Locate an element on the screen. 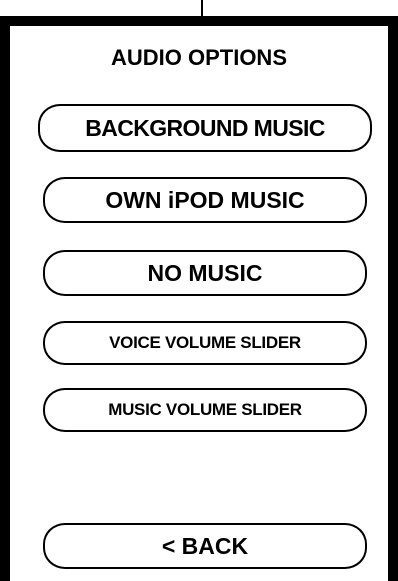 Image resolution: width=398 pixels, height=581 pixels. back-label: < BACK is located at coordinates (205, 545).